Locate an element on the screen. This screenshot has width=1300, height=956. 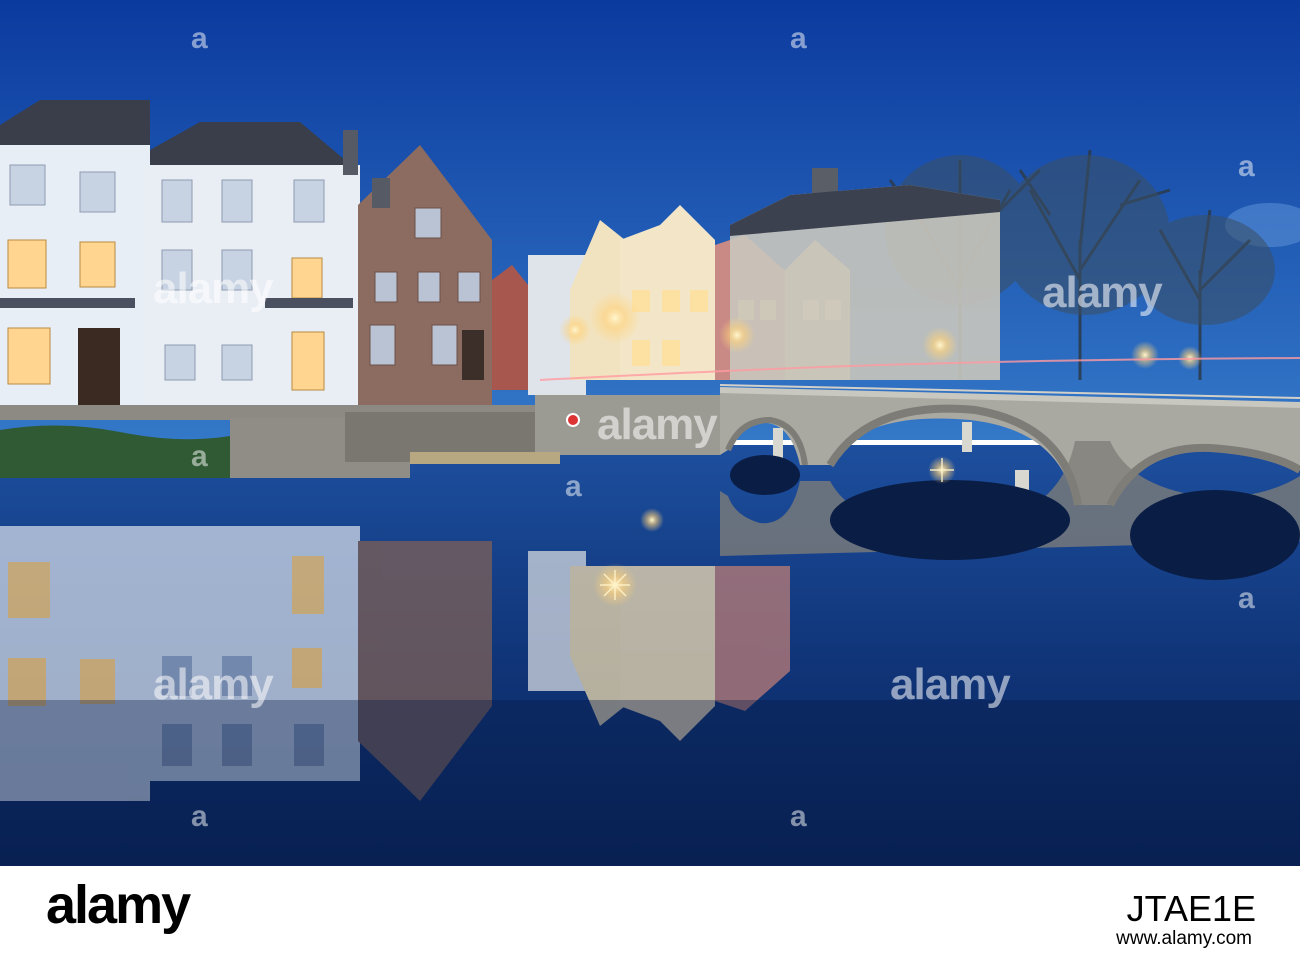
footer-bar: alamy JTAE1E www.alamy.com is located at coordinates (650, 911).